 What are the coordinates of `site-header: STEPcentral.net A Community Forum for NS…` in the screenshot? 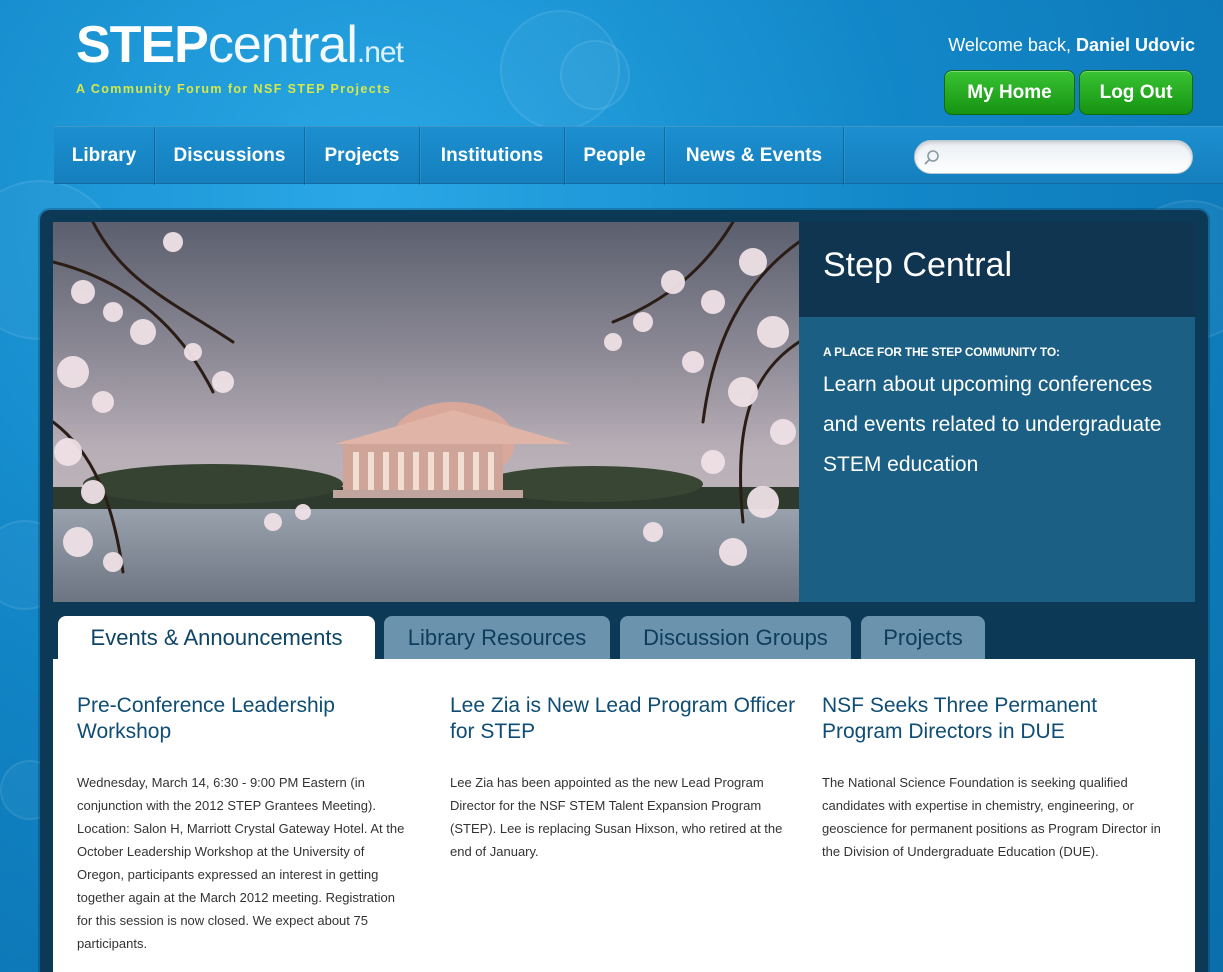 It's located at (611, 63).